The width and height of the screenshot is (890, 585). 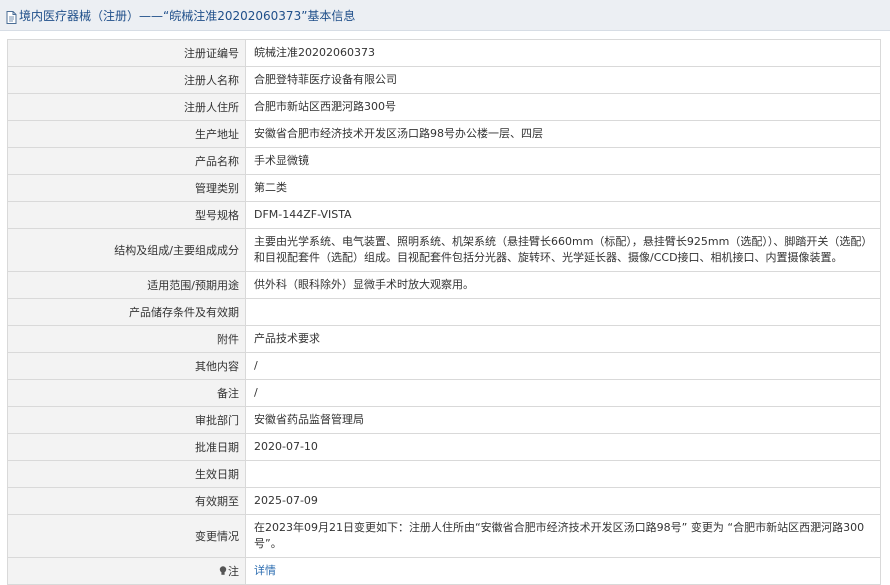 I want to click on lightbulb-icon, so click(x=223, y=571).